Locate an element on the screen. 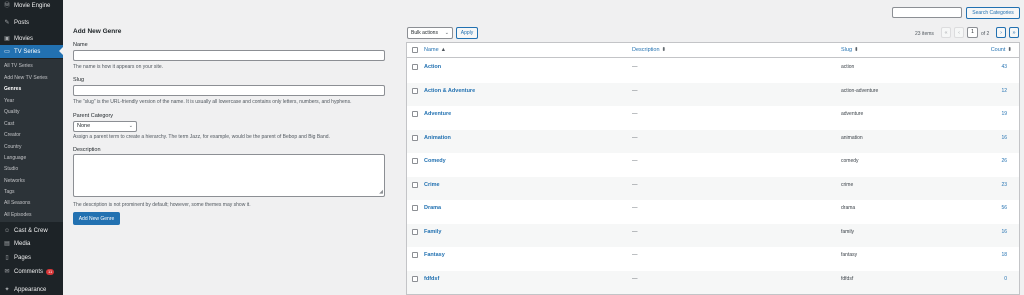 This screenshot has width=1024, height=295. submenu-add-new-tv-series: Add New TV Series is located at coordinates (26, 78).